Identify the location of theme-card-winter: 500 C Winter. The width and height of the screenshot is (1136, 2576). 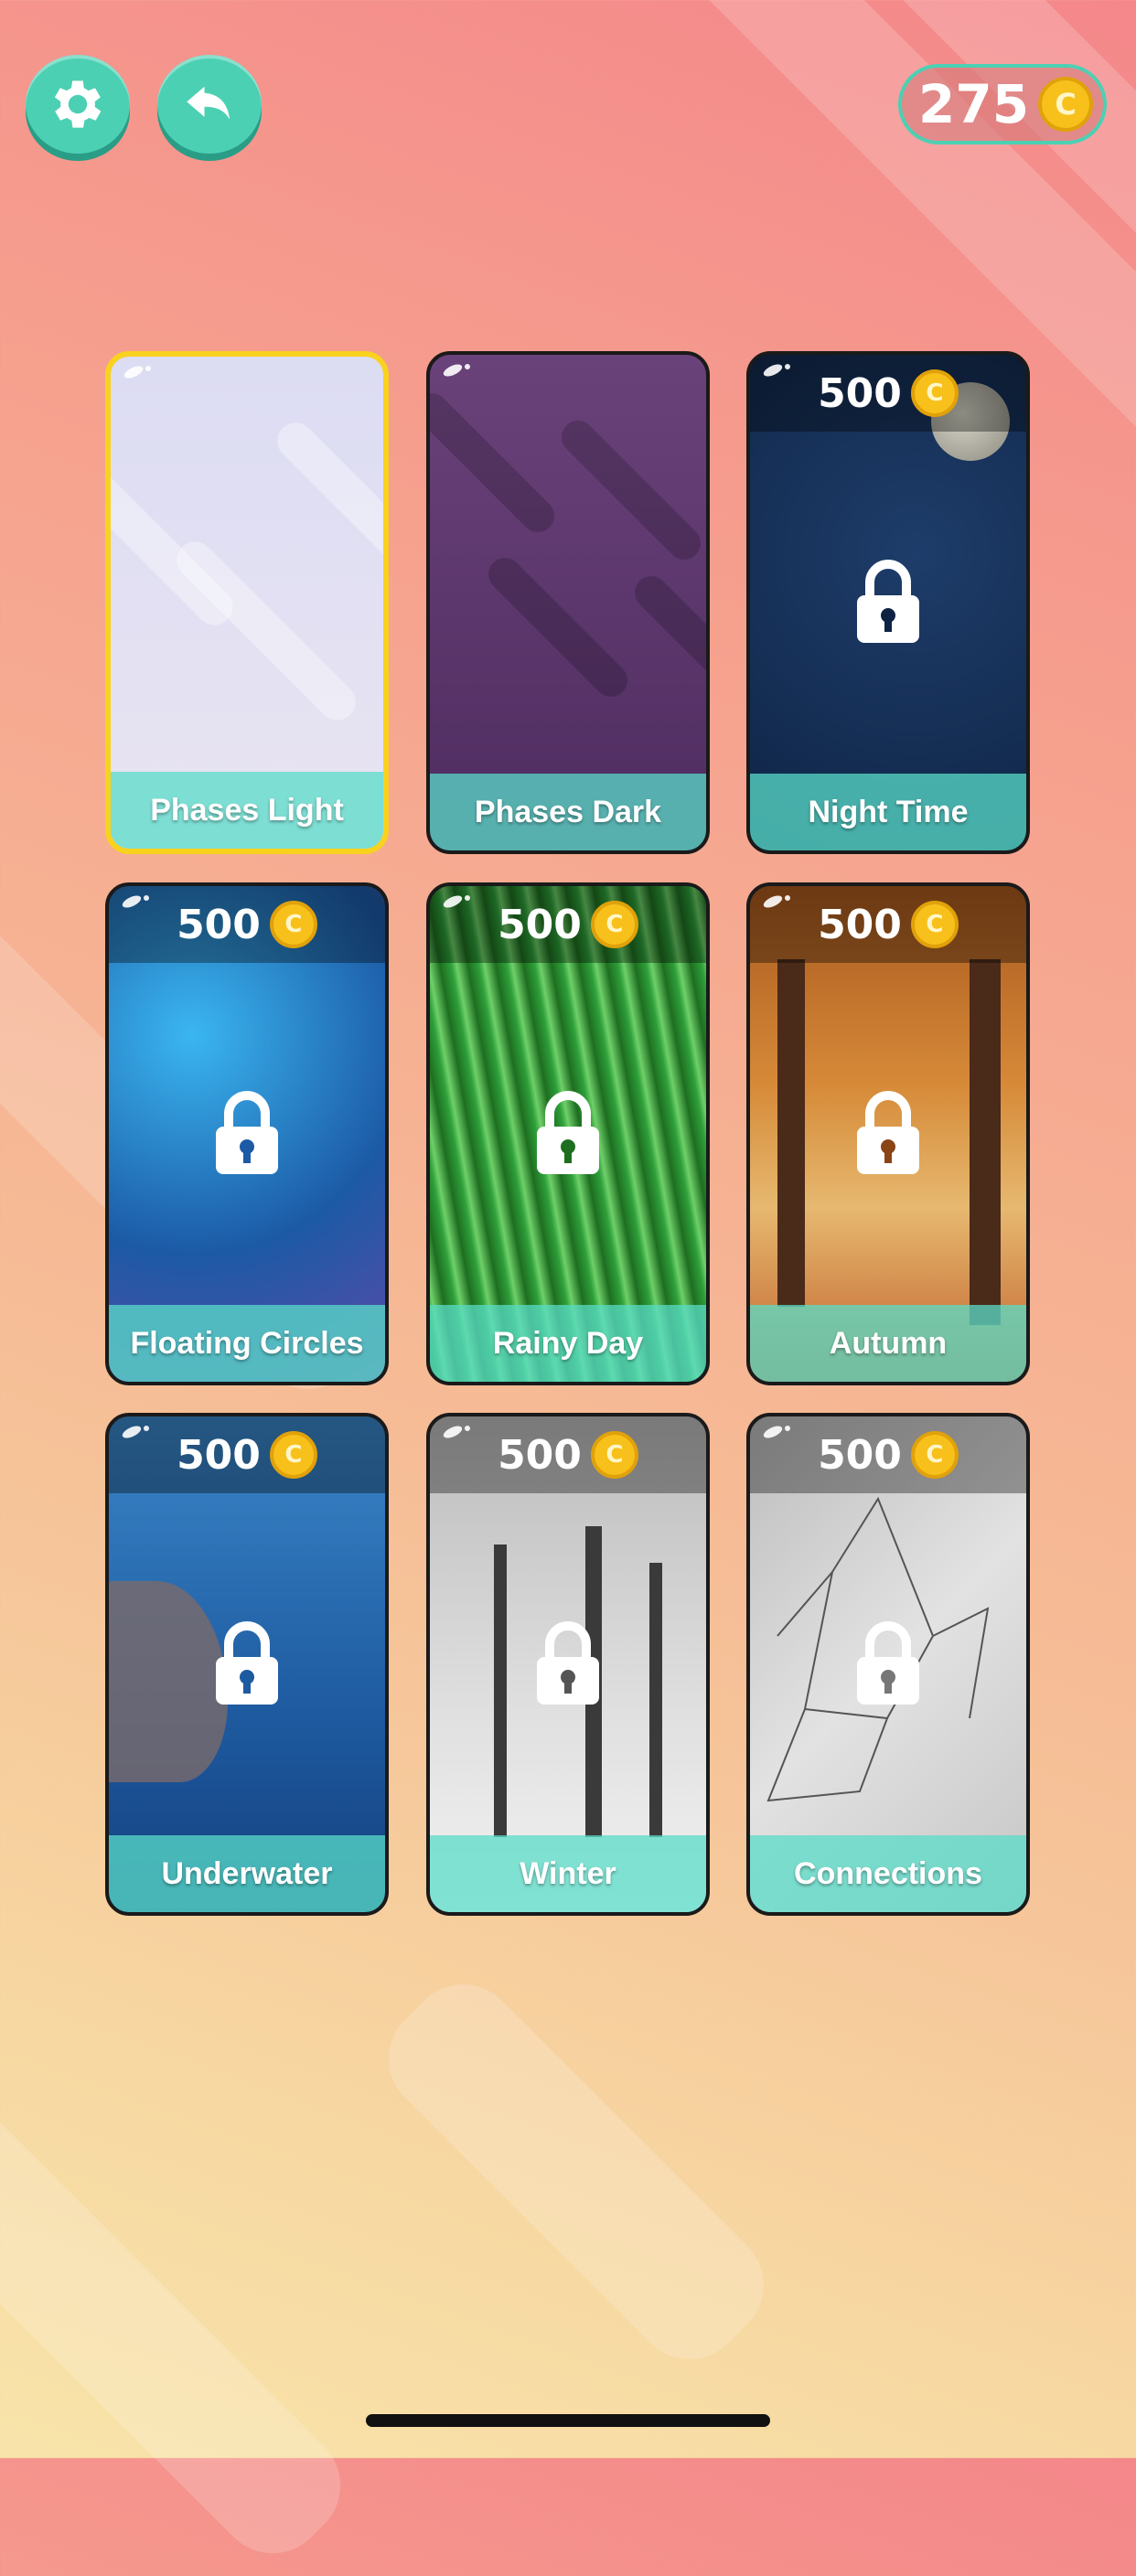
(568, 1664).